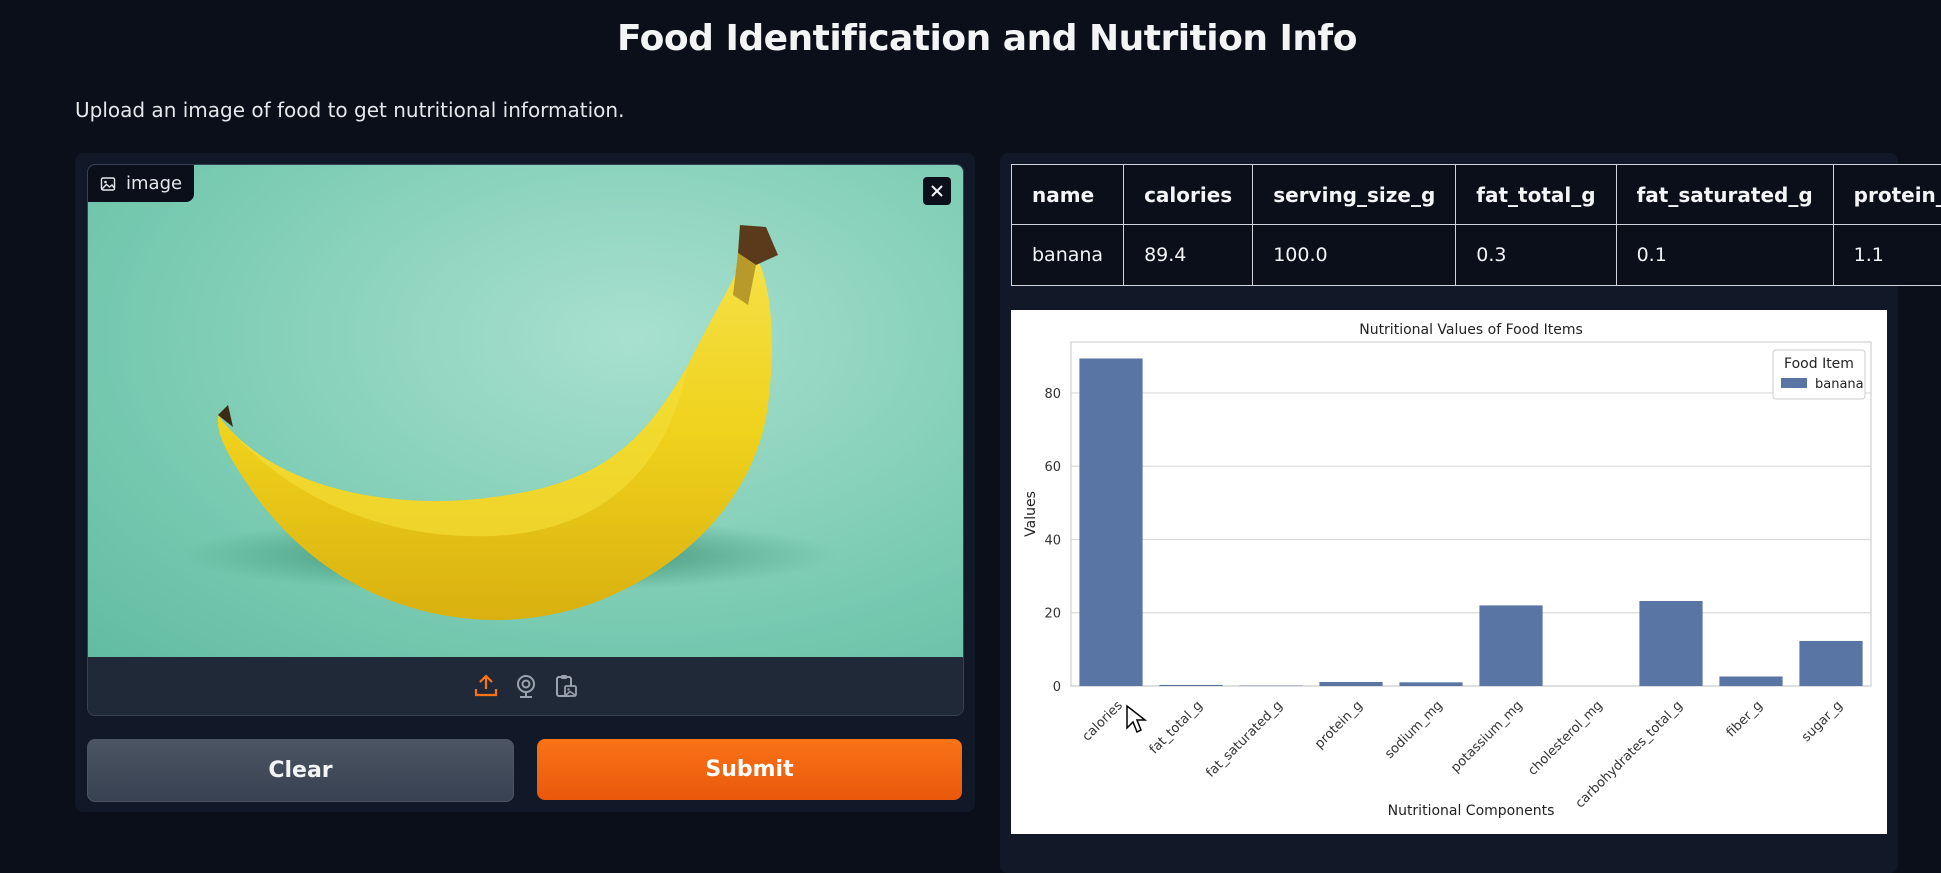 The height and width of the screenshot is (873, 1941). I want to click on y-tick-label: 60, so click(1052, 467).